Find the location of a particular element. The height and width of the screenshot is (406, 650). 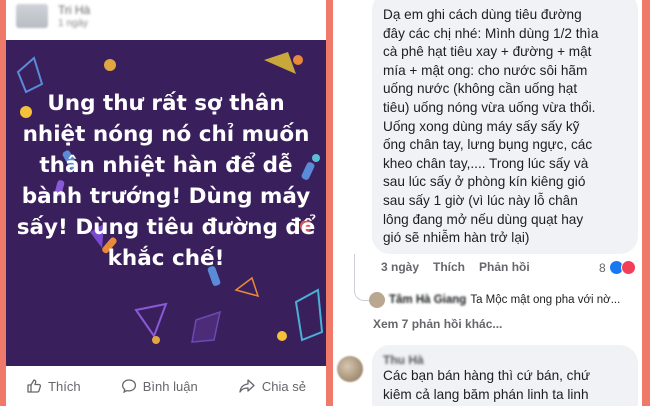

reply-avatar is located at coordinates (377, 300).